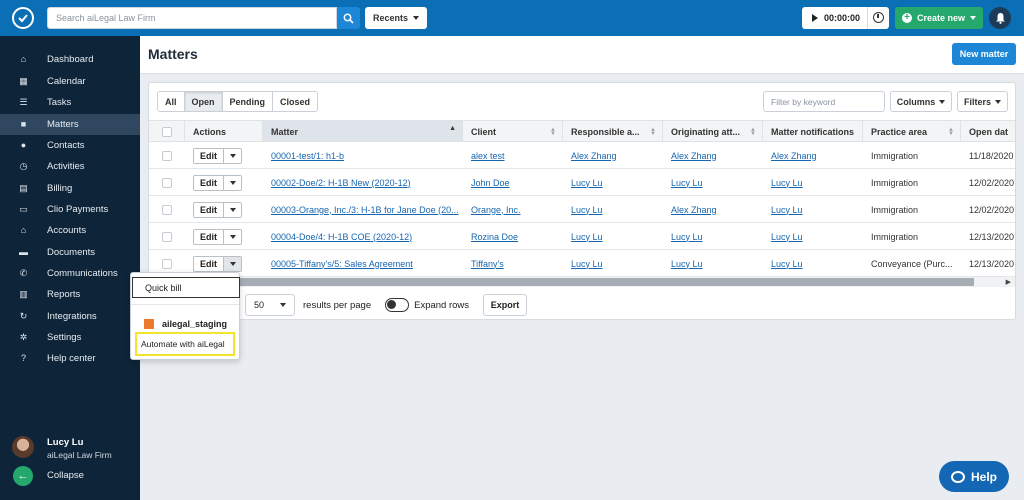 The height and width of the screenshot is (500, 1024). What do you see at coordinates (878, 17) in the screenshot?
I see `clock-icon` at bounding box center [878, 17].